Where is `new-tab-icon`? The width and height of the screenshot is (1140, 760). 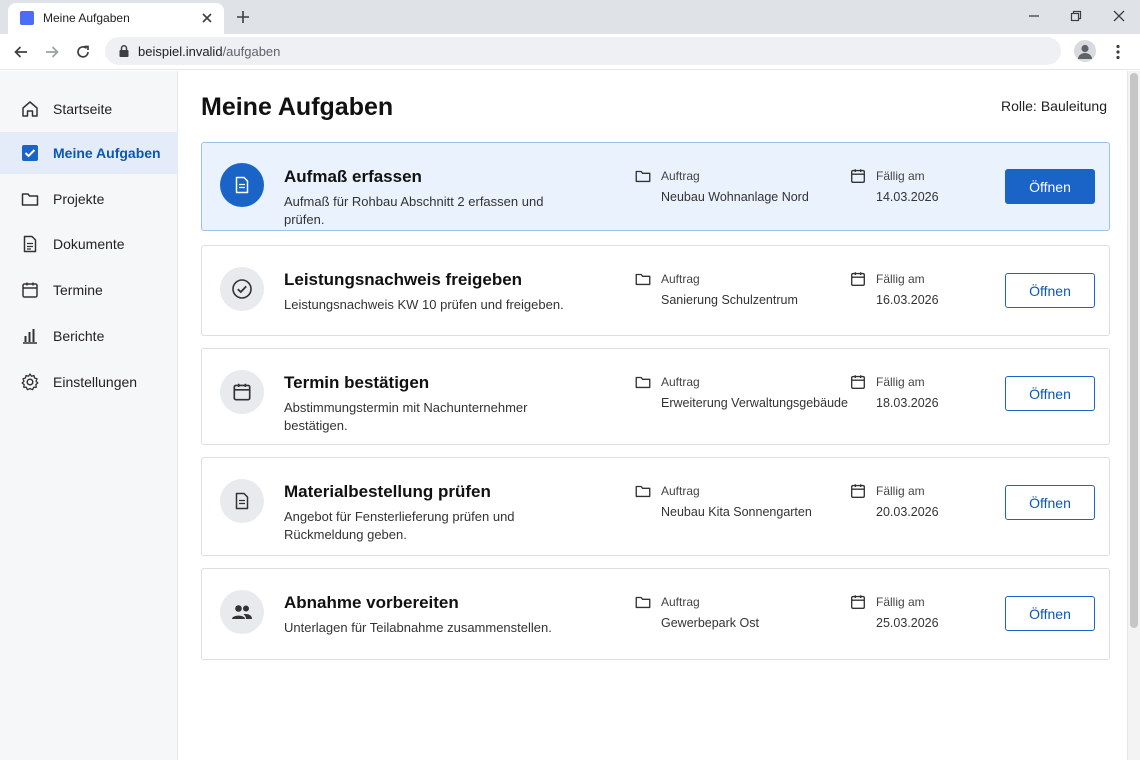 new-tab-icon is located at coordinates (243, 17).